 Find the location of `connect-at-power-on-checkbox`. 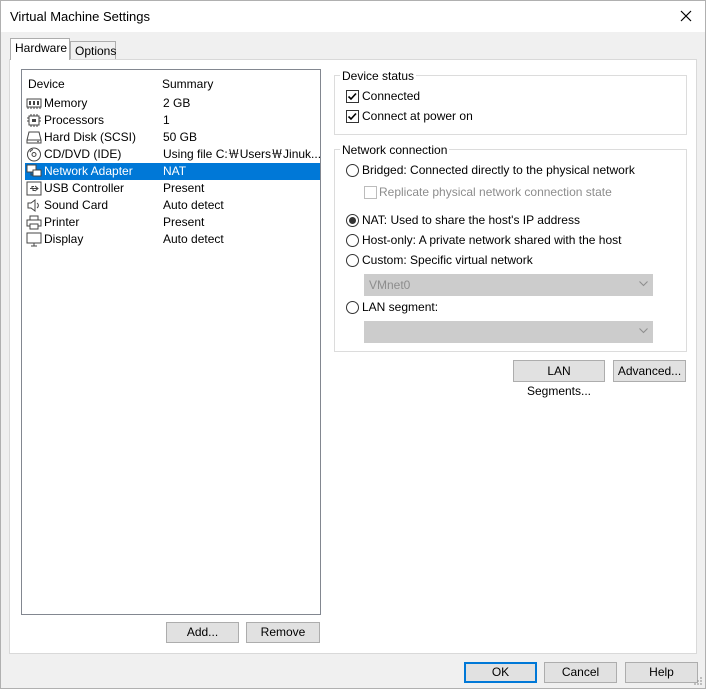

connect-at-power-on-checkbox is located at coordinates (352, 116).